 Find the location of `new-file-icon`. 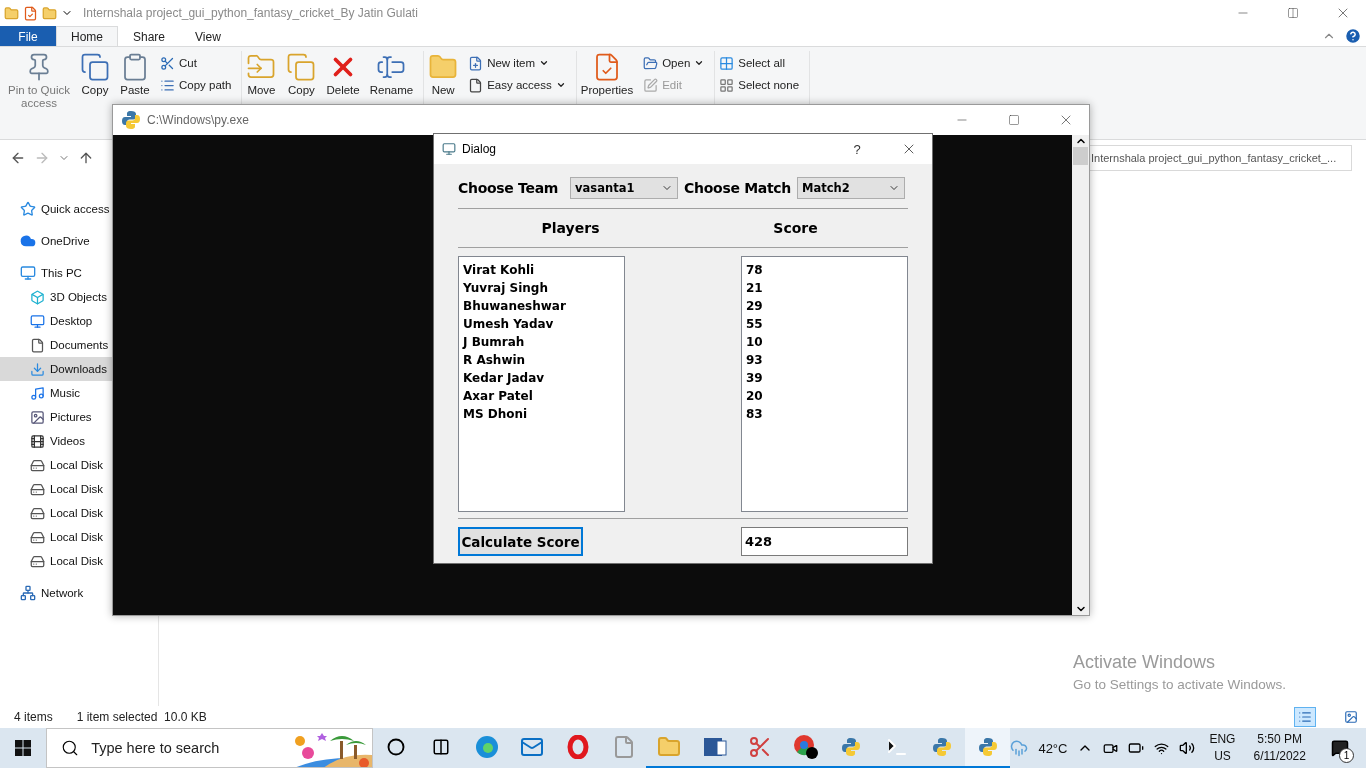

new-file-icon is located at coordinates (476, 63).